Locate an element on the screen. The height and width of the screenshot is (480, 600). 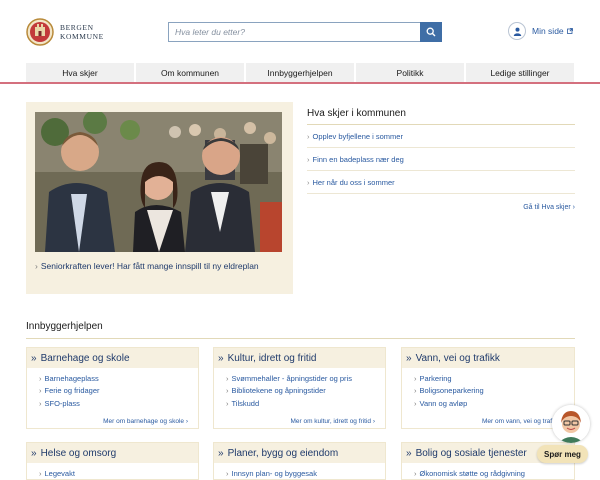
my-page-link: Min side is located at coordinates (540, 31).